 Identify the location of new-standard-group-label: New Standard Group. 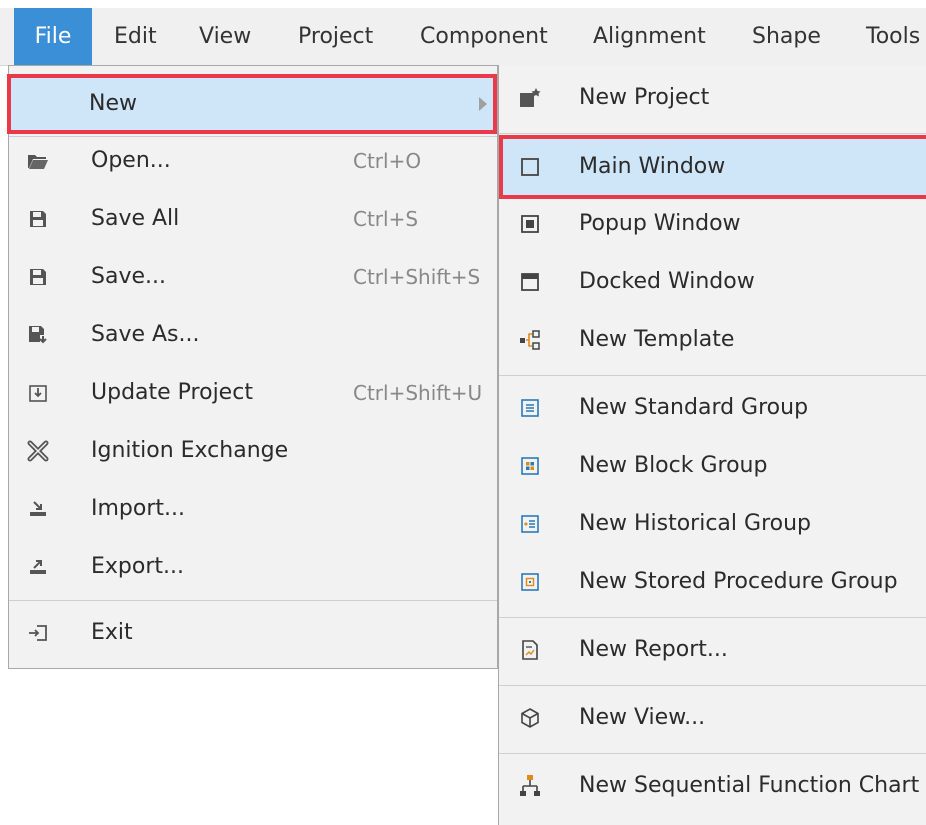
(694, 407).